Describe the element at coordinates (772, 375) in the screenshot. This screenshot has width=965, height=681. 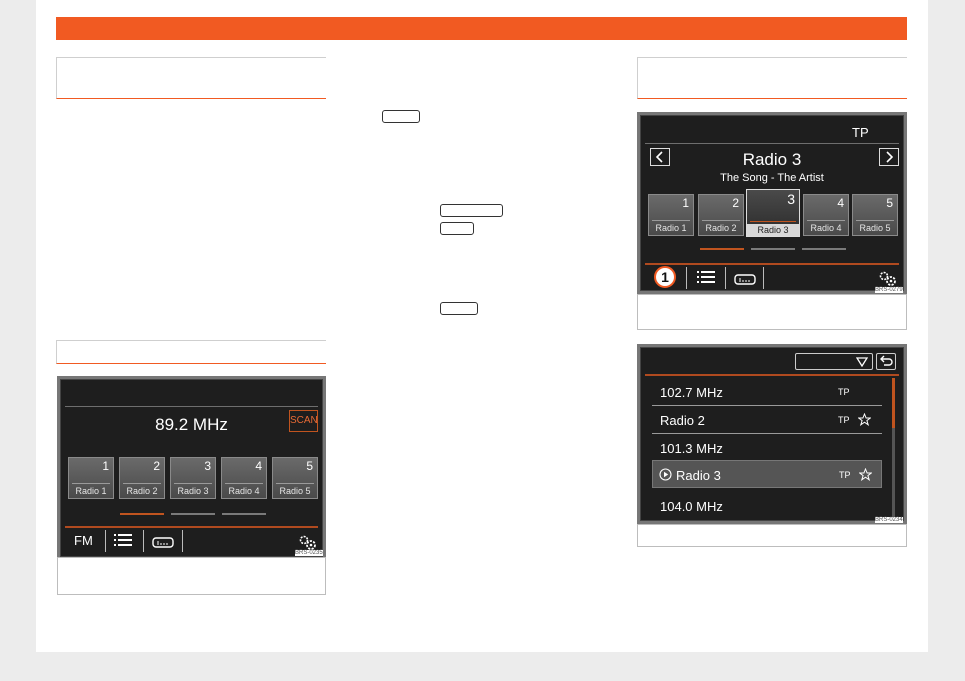
I see `header-divider` at that location.